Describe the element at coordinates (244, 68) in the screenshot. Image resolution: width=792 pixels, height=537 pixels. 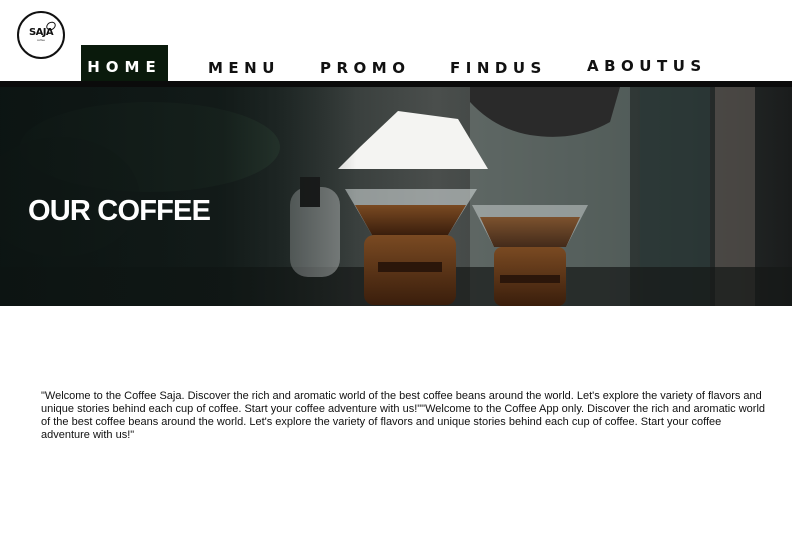
I see `nav-menu: MENU` at that location.